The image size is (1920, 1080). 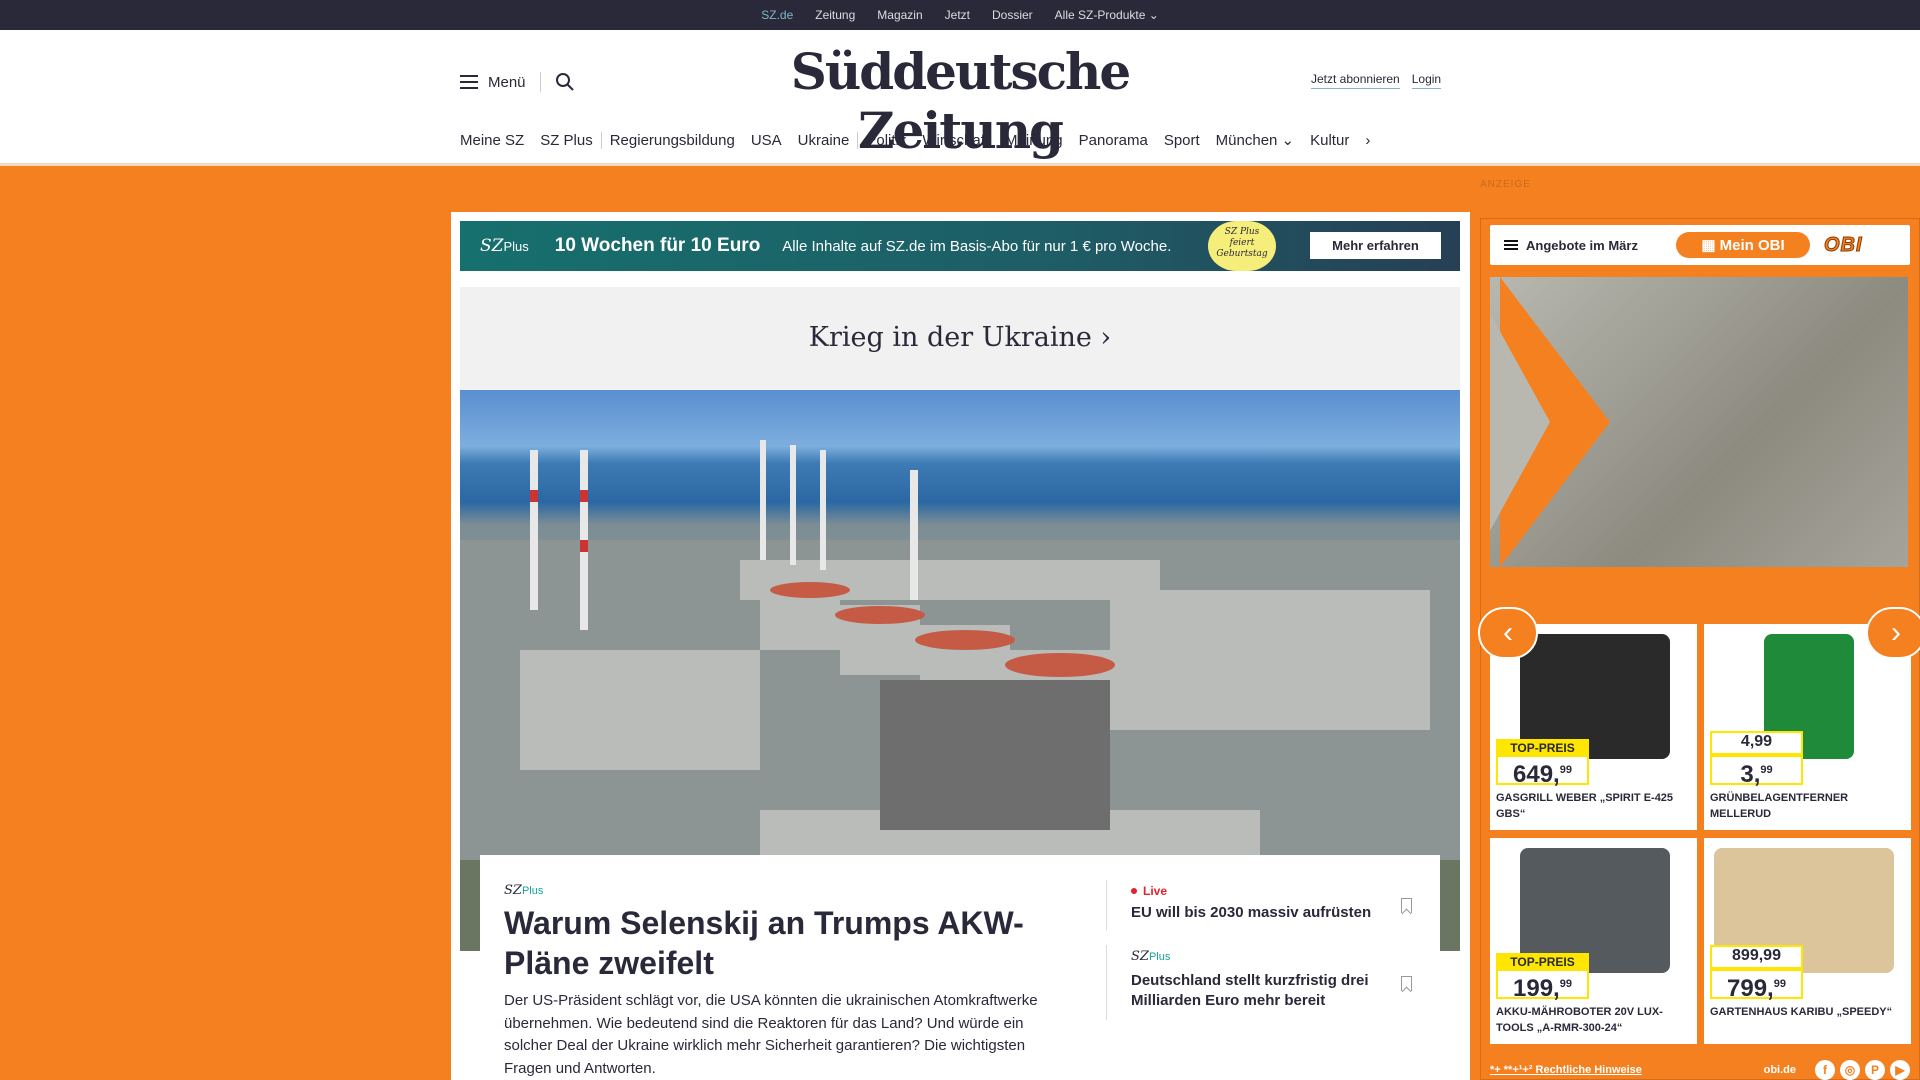 I want to click on menu-button: Menü, so click(x=517, y=82).